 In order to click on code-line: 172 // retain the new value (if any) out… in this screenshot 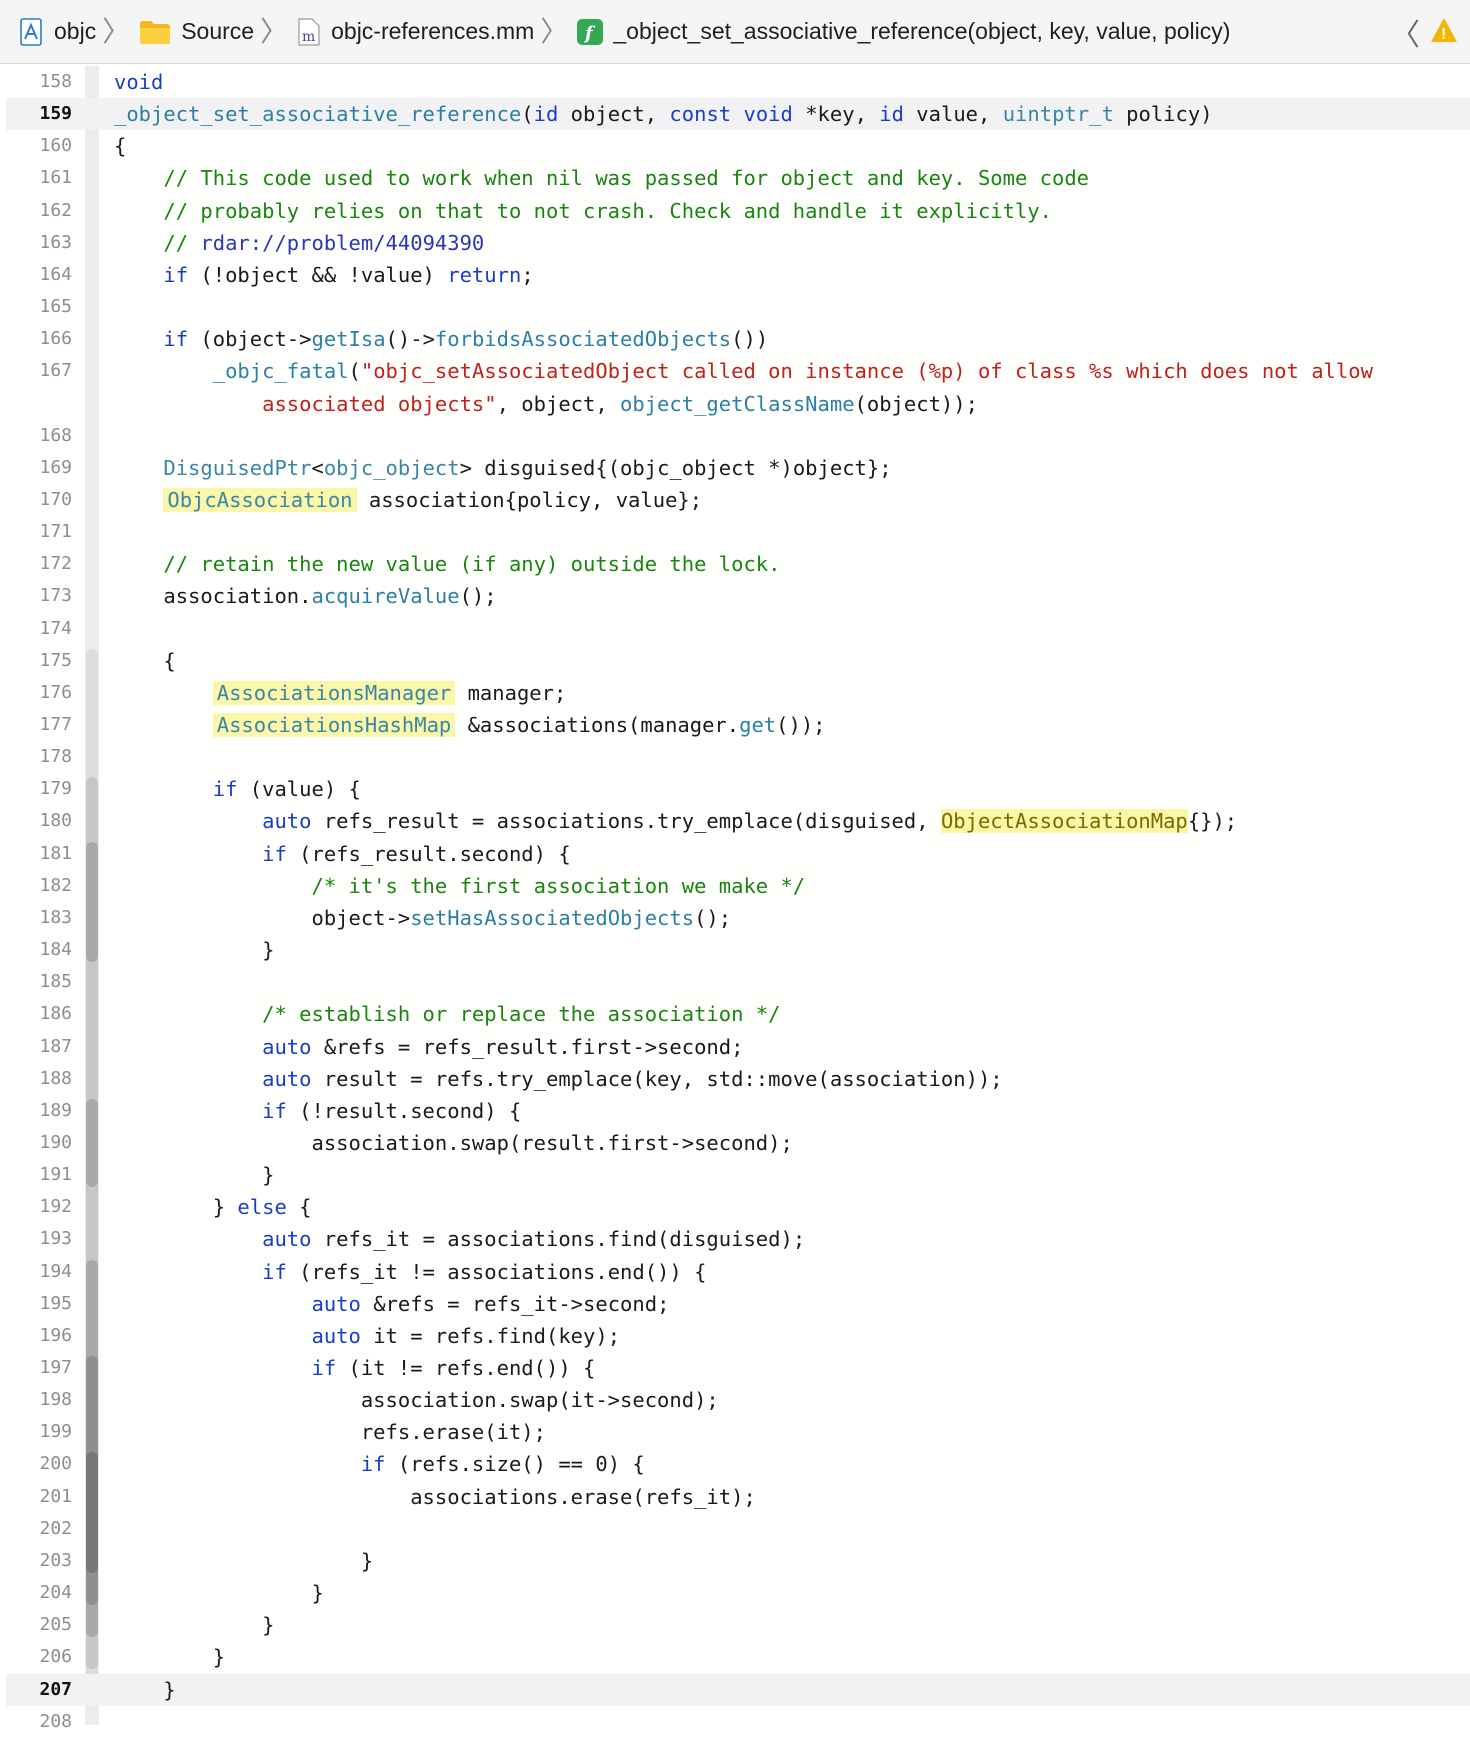, I will do `click(738, 564)`.